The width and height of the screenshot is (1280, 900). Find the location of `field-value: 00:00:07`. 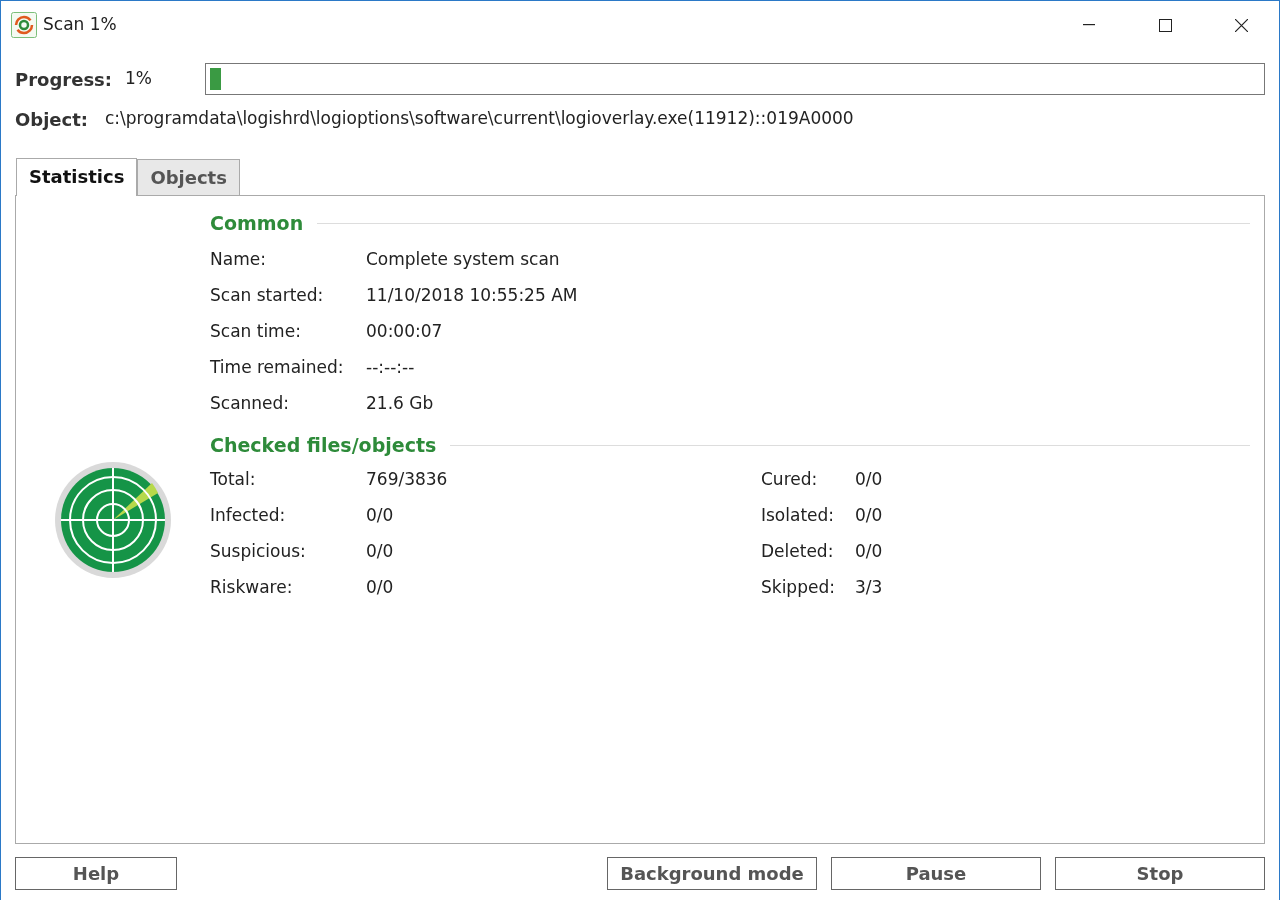

field-value: 00:00:07 is located at coordinates (404, 332).